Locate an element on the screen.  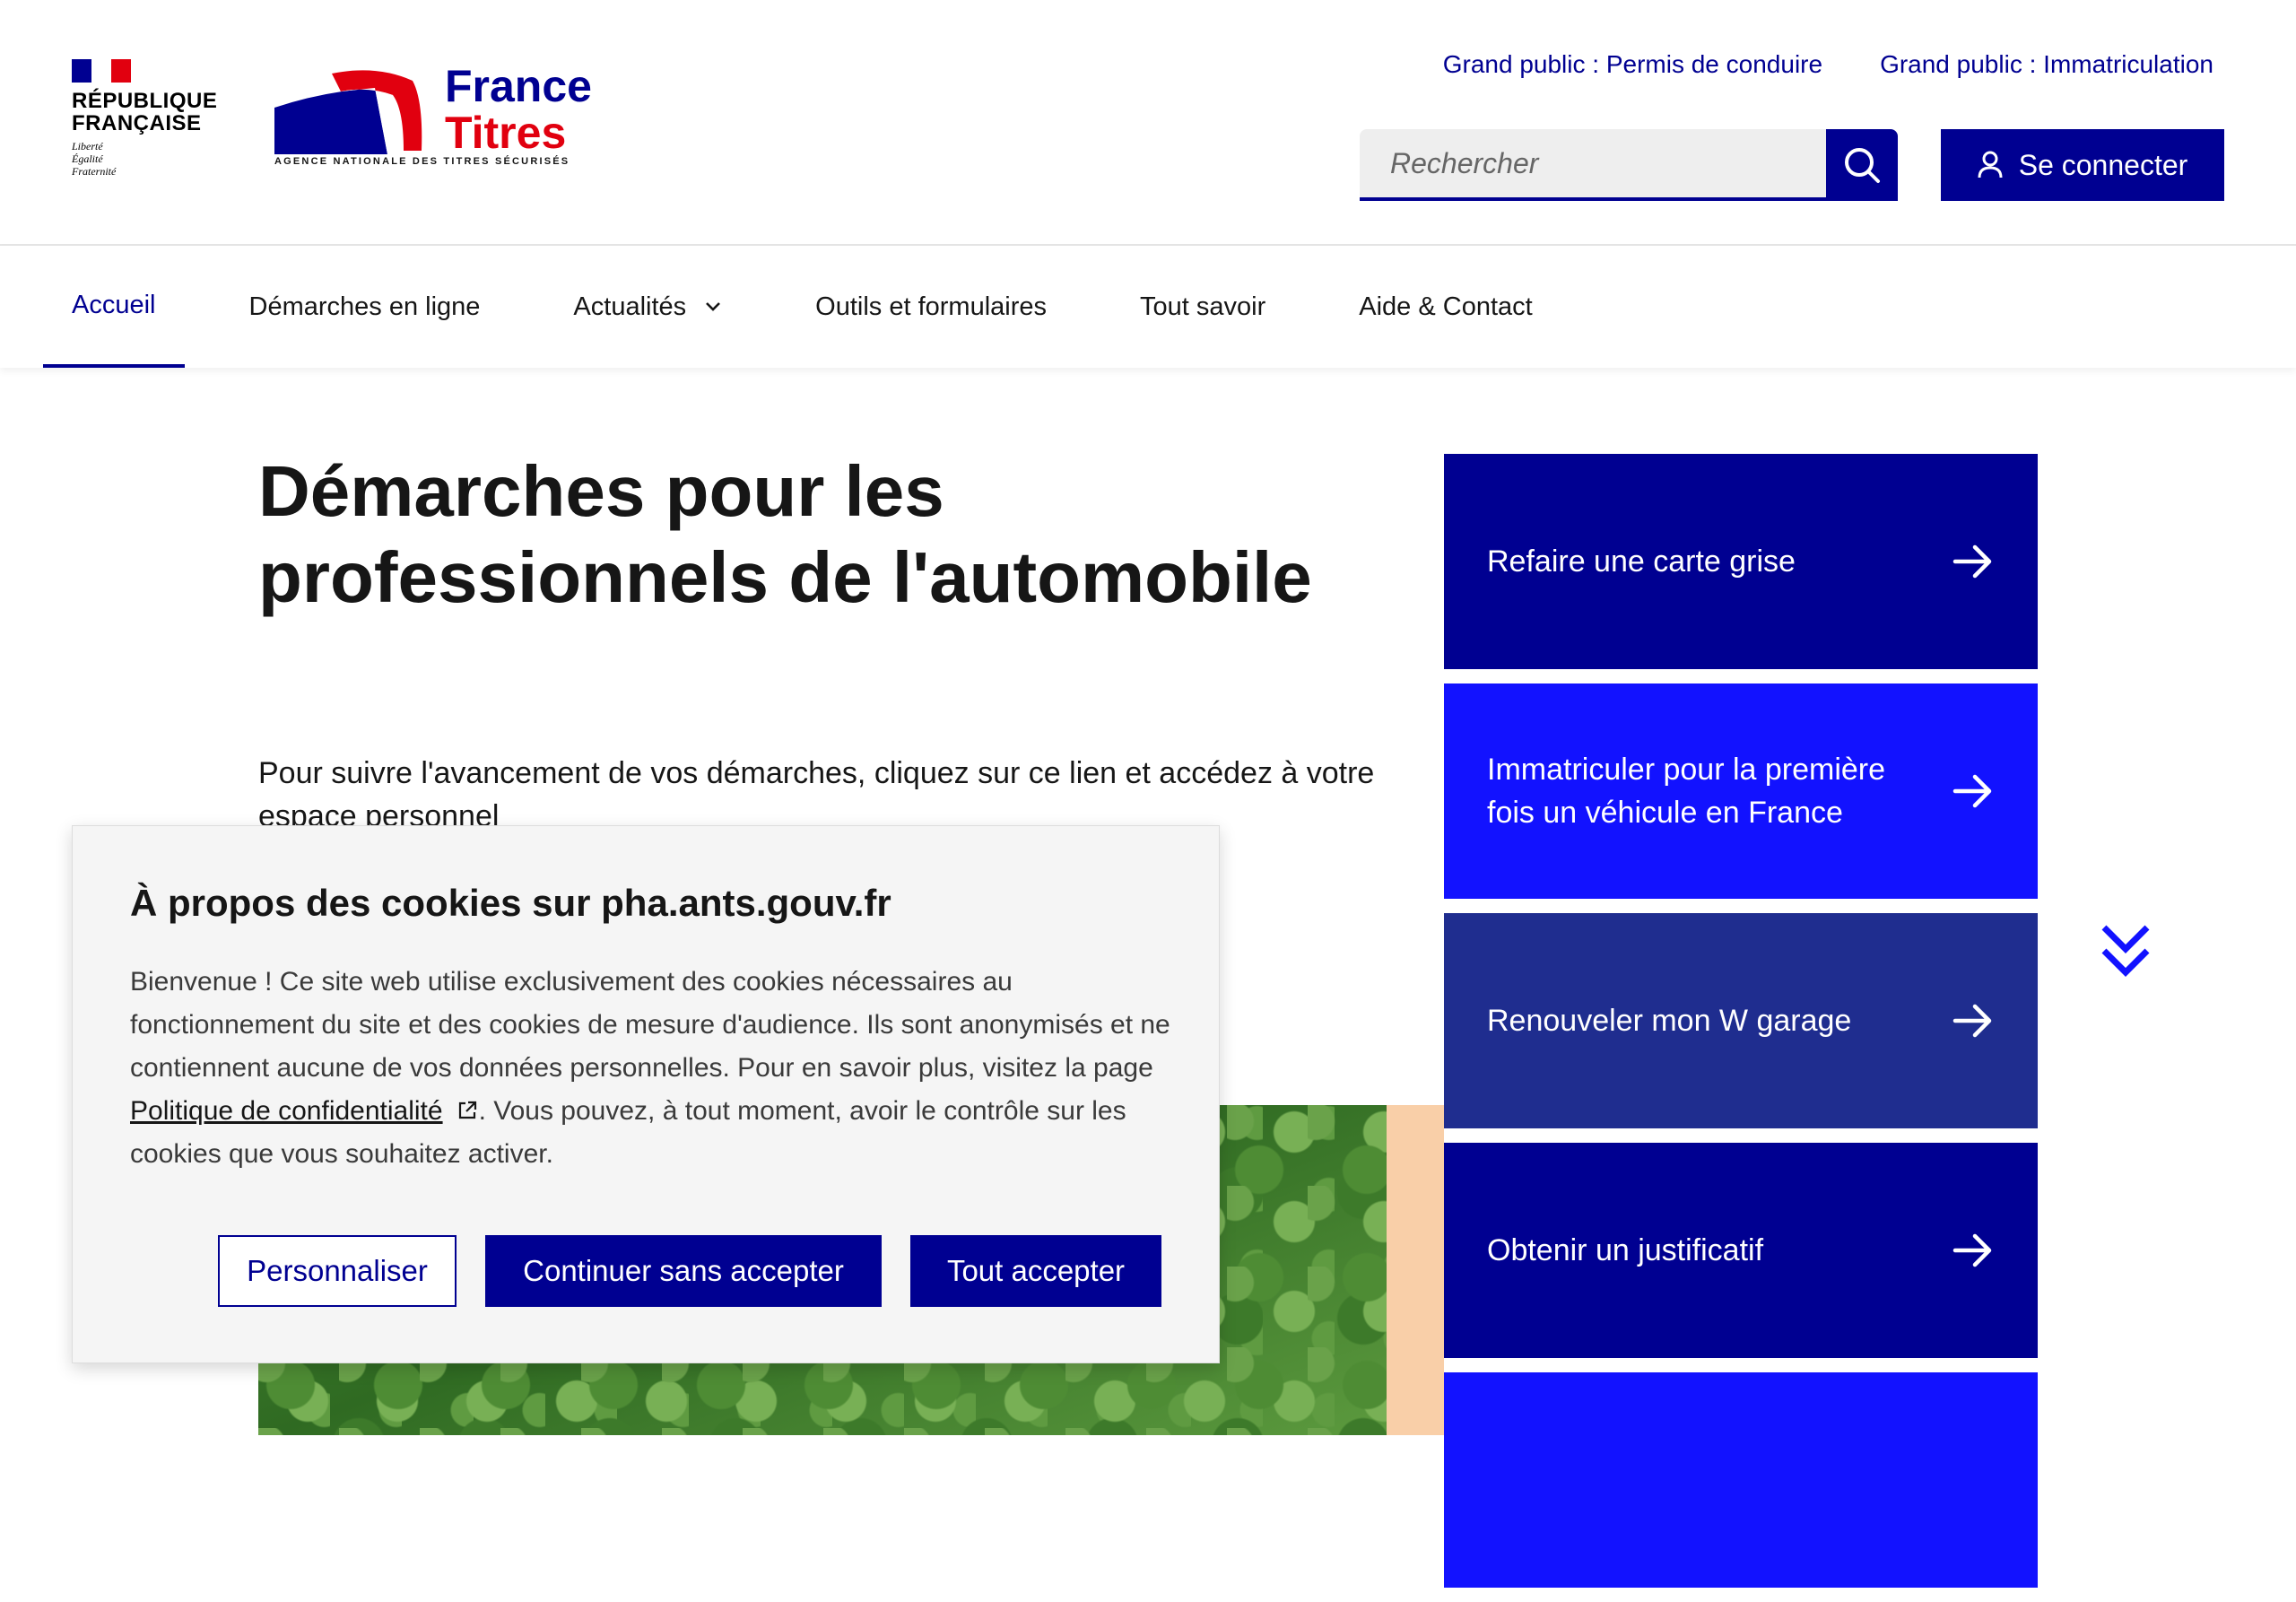
motto: Liberté Égalité Fraternité is located at coordinates (148, 159).